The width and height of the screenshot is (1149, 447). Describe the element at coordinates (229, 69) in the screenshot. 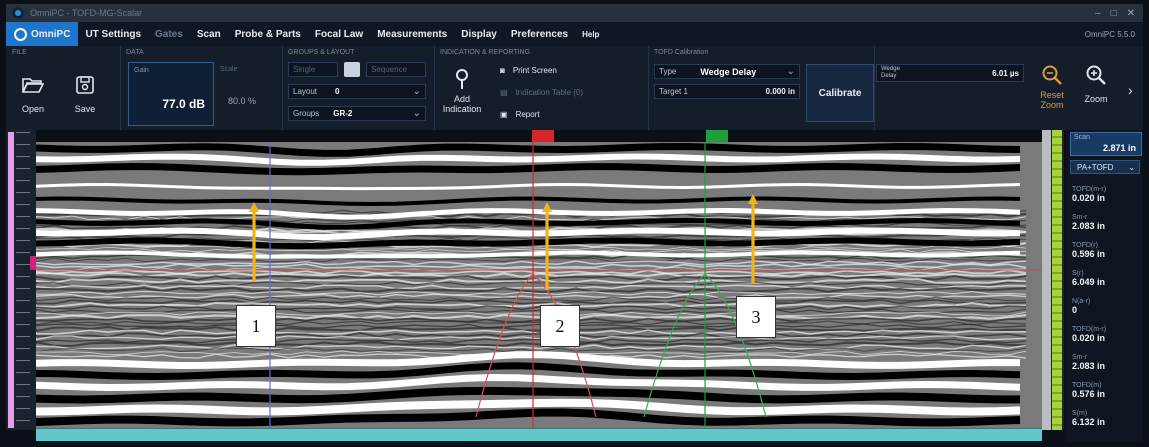

I see `scale-label: Scale` at that location.